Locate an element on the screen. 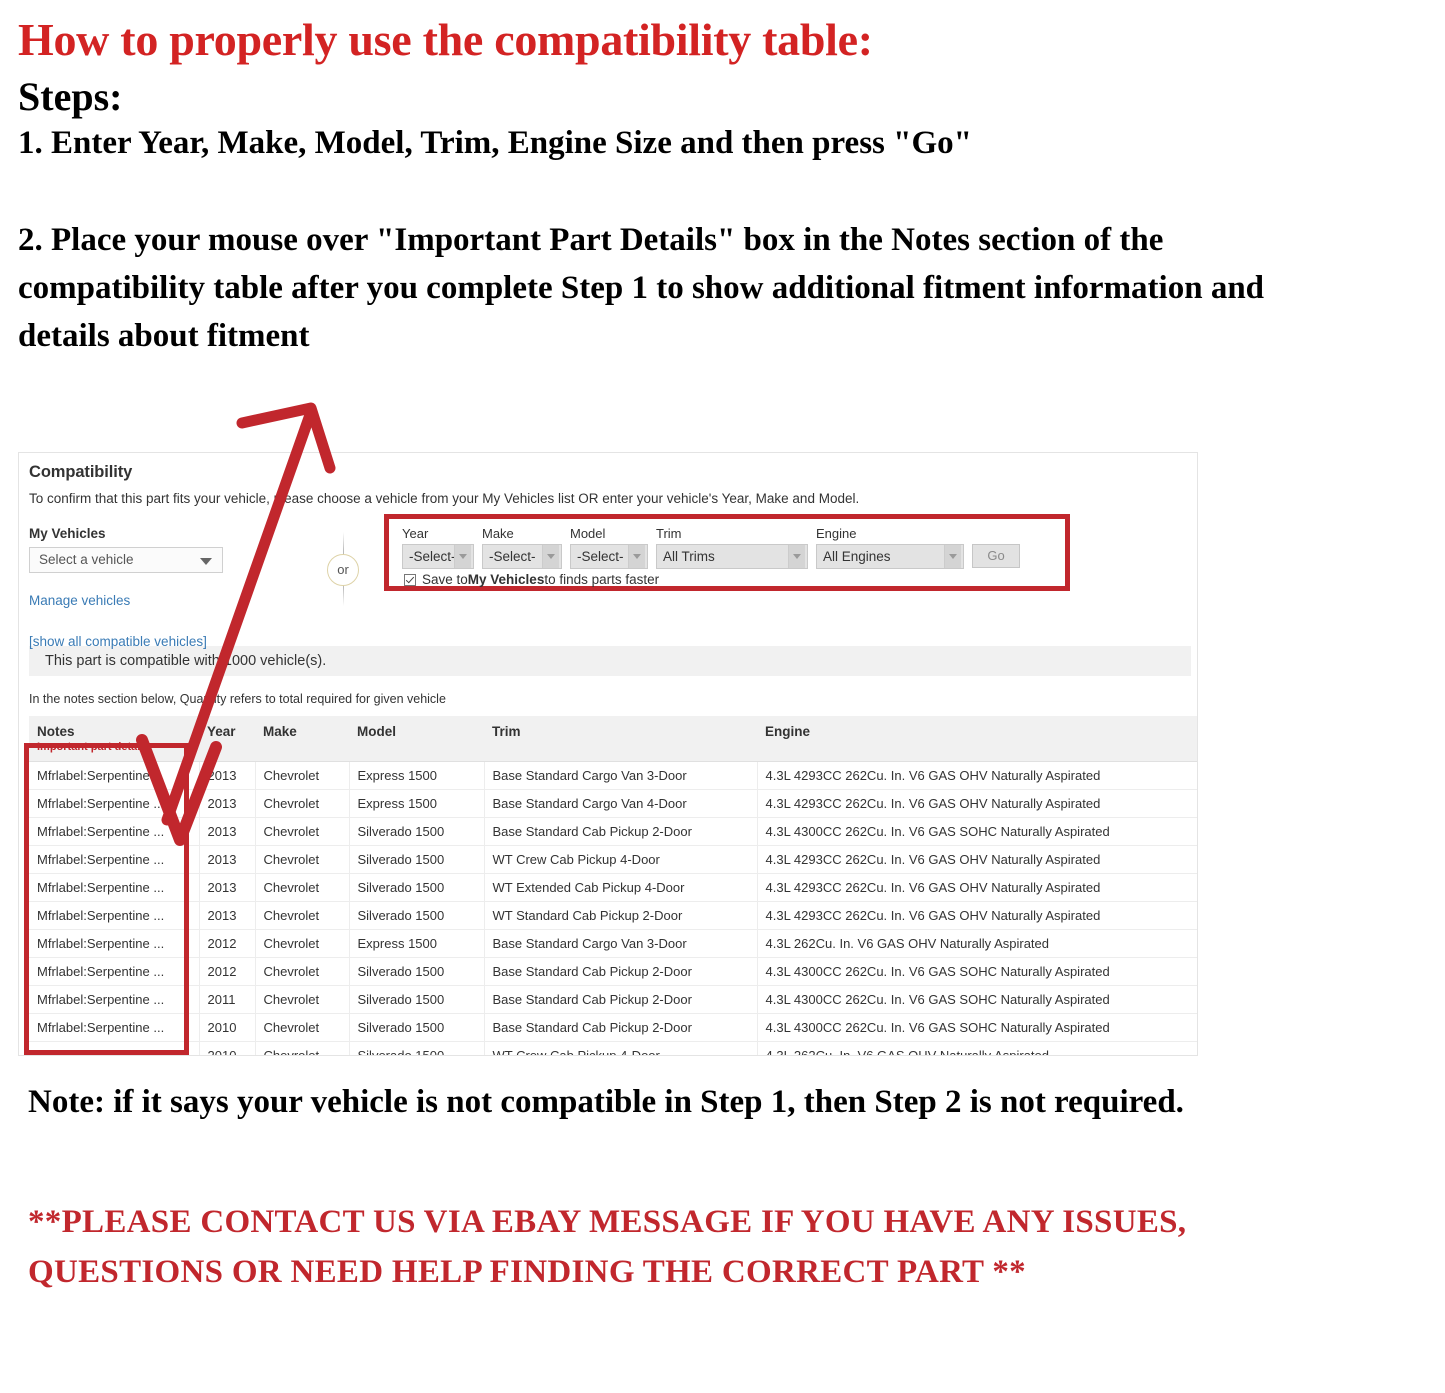 This screenshot has width=1445, height=1393. cell-year: 2011 is located at coordinates (227, 999).